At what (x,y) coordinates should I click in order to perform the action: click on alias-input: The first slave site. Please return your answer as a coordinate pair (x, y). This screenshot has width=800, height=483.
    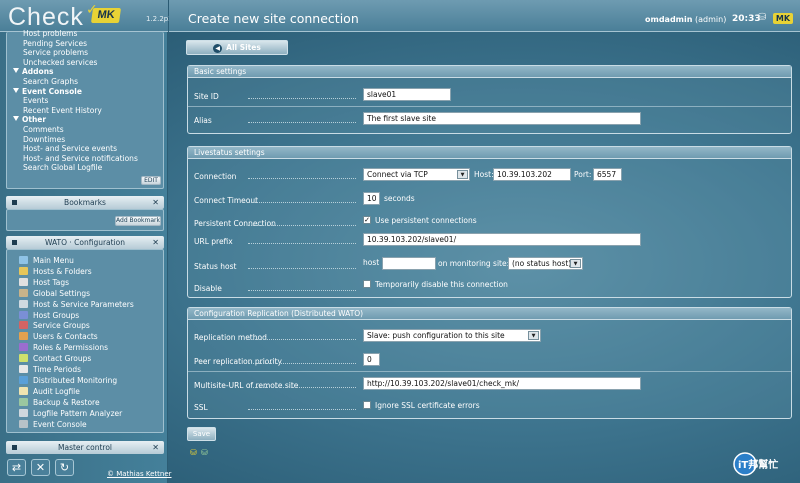
    Looking at the image, I should click on (502, 118).